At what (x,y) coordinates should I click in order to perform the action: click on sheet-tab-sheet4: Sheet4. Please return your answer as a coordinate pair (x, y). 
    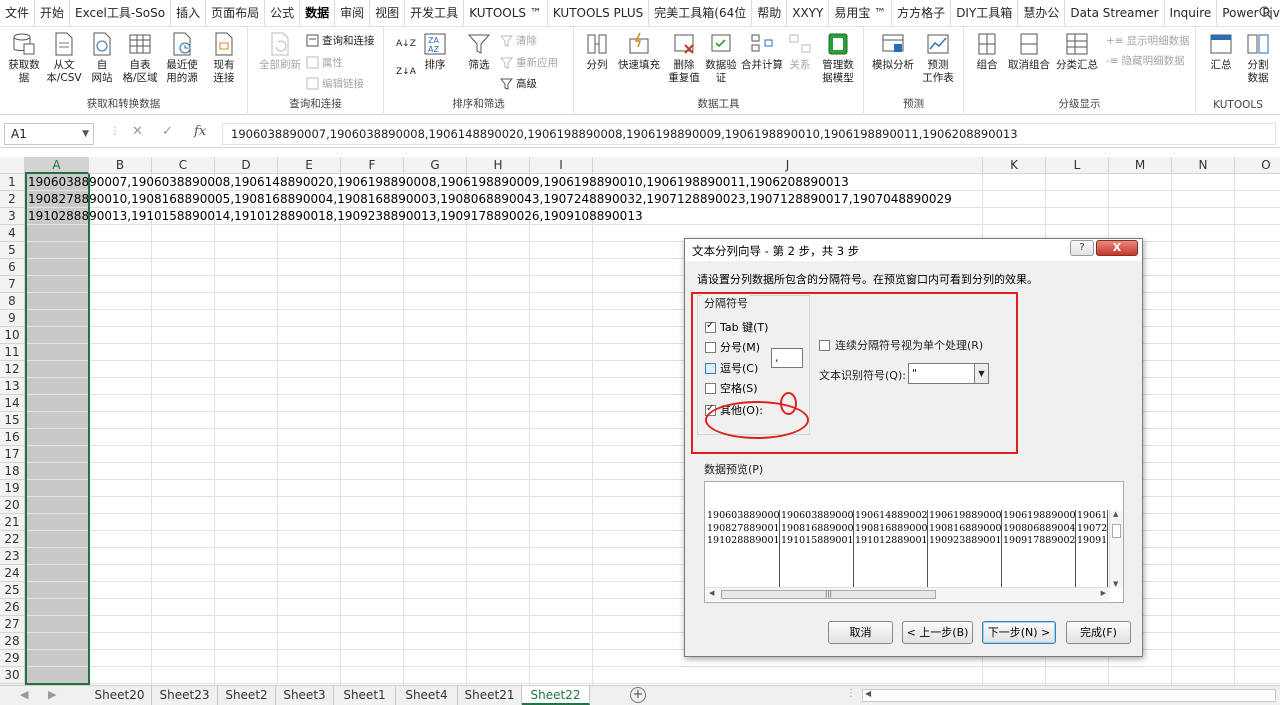
    Looking at the image, I should click on (427, 695).